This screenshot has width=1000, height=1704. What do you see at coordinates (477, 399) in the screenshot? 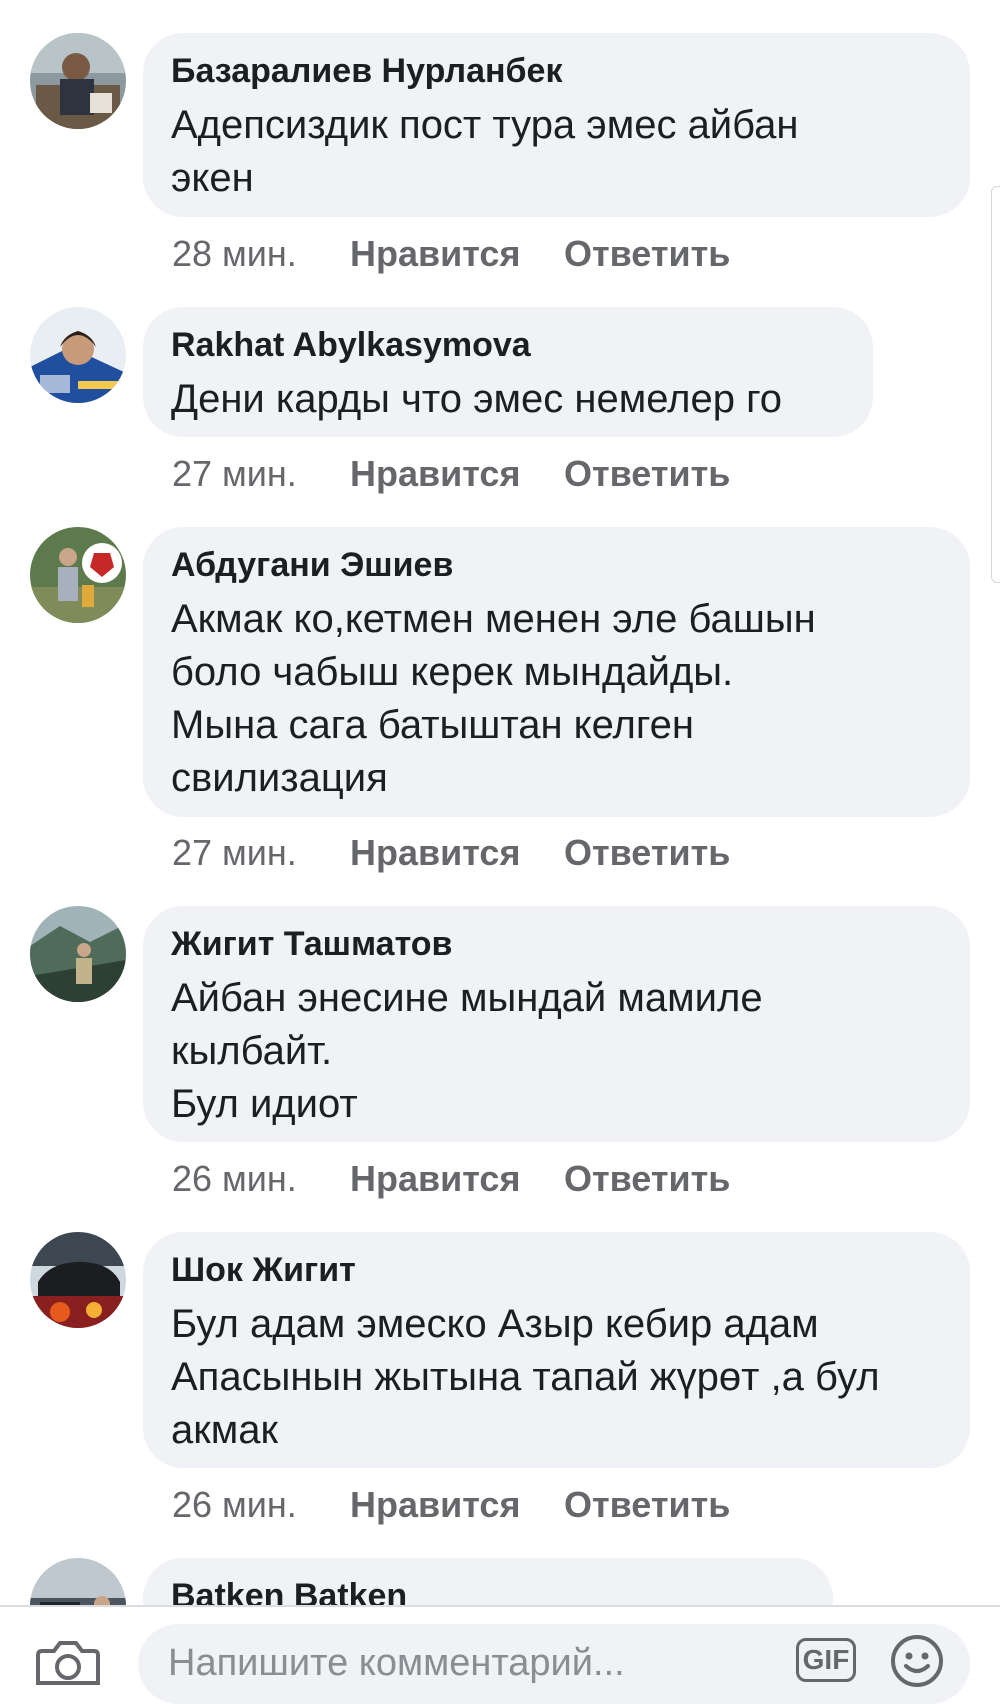
I see `comment-text-line: Дени карды что эмес немелер го` at bounding box center [477, 399].